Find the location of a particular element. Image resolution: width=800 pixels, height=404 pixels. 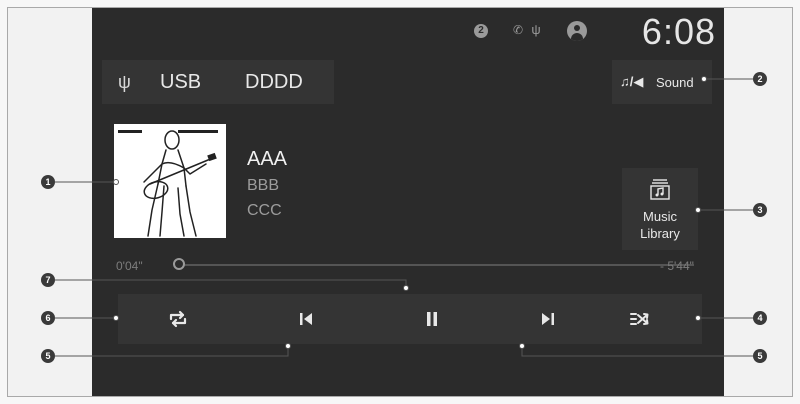

music-speaker-icon: ♫/◀ is located at coordinates (632, 81).